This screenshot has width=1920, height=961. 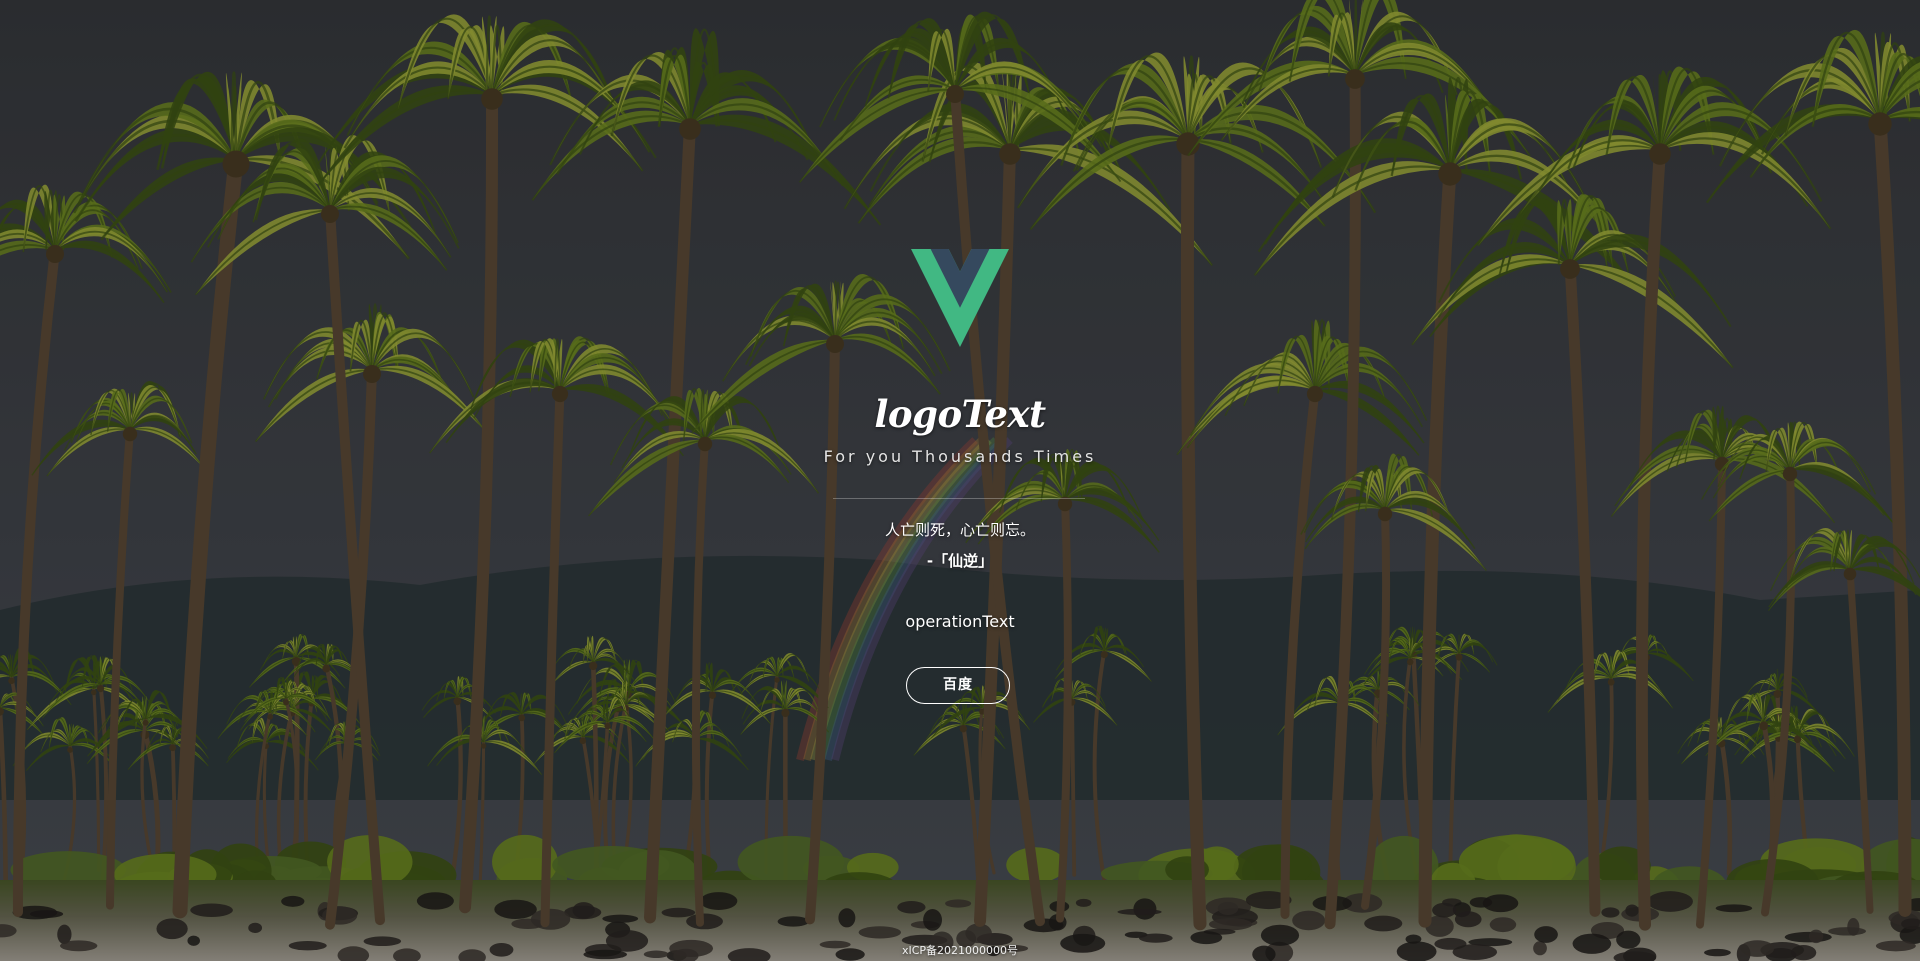 What do you see at coordinates (960, 951) in the screenshot?
I see `icp-footer: xICP备2021000000号` at bounding box center [960, 951].